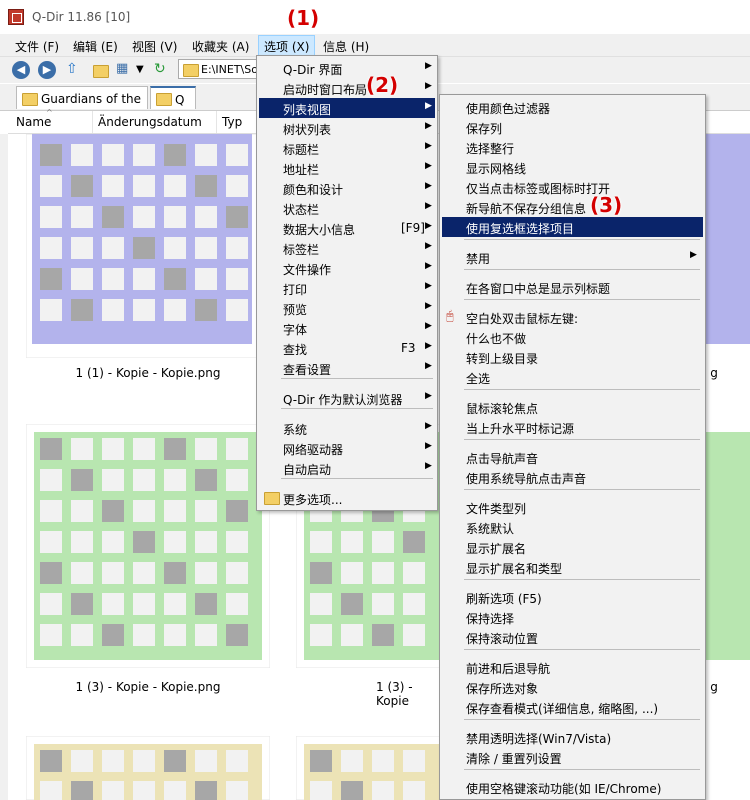  Describe the element at coordinates (572, 687) in the screenshot. I see `listview-item-25: 保存所选对象` at that location.